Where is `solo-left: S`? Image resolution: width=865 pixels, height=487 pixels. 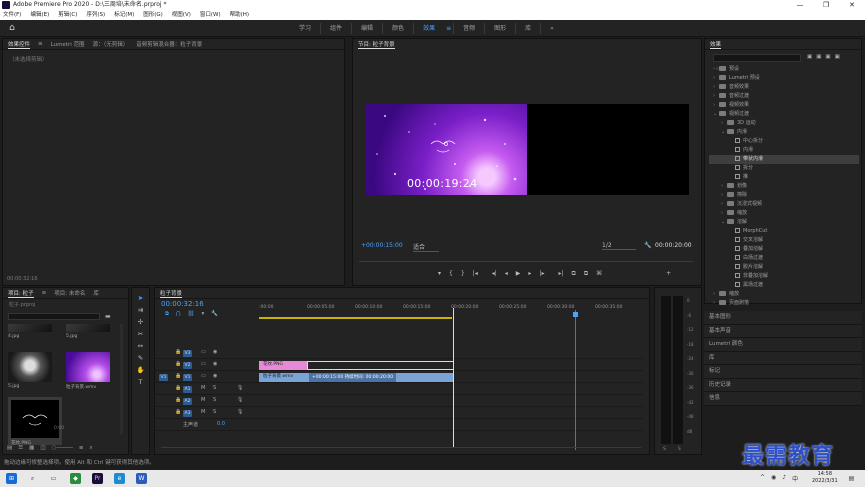 solo-left: S is located at coordinates (664, 449).